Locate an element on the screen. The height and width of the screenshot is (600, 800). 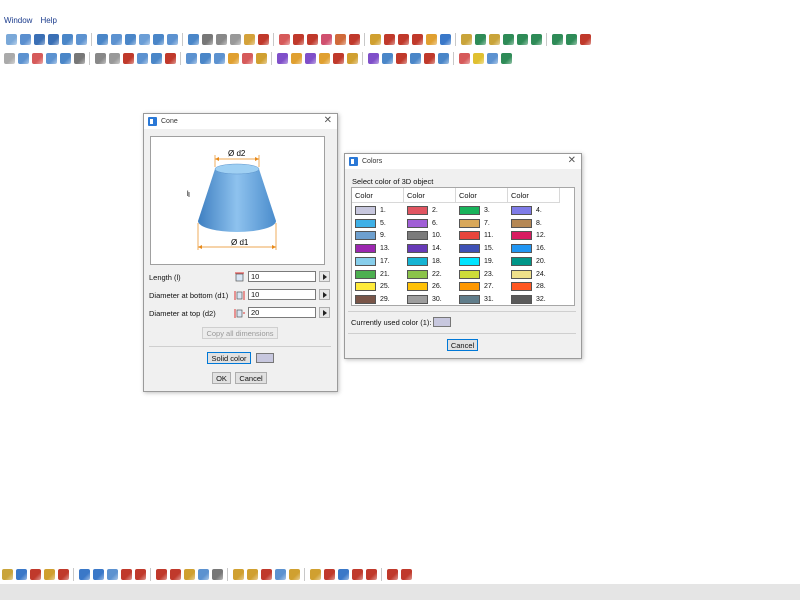
color-swatch-option: 29. is located at coordinates (372, 299).